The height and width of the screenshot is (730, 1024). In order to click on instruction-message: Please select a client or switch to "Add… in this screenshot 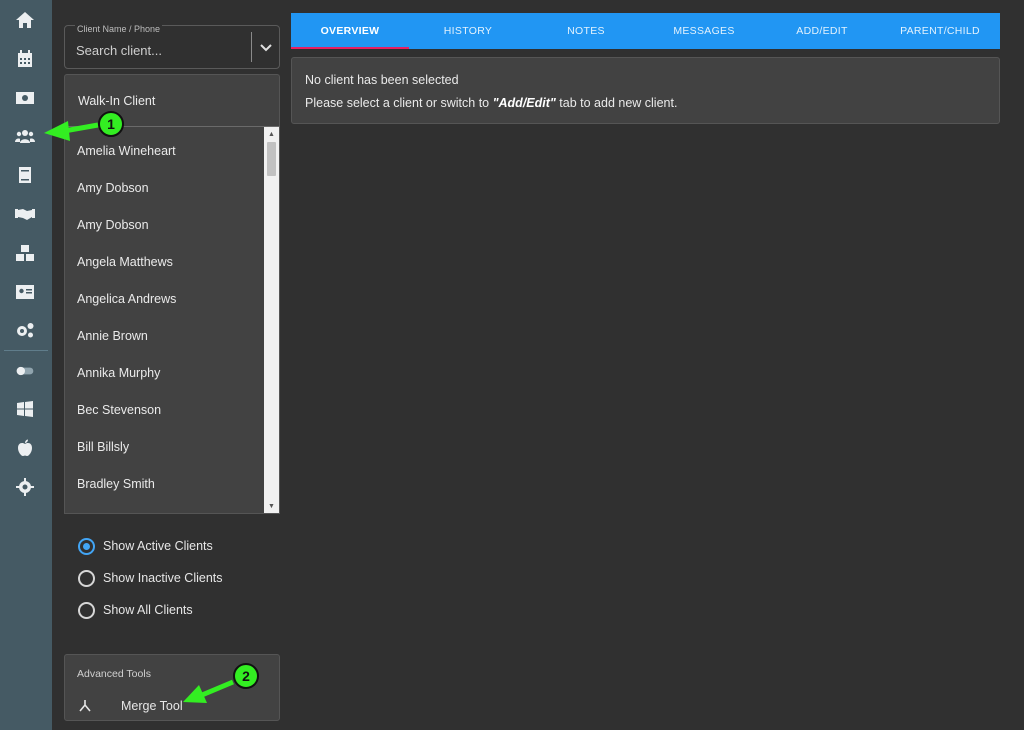, I will do `click(491, 103)`.